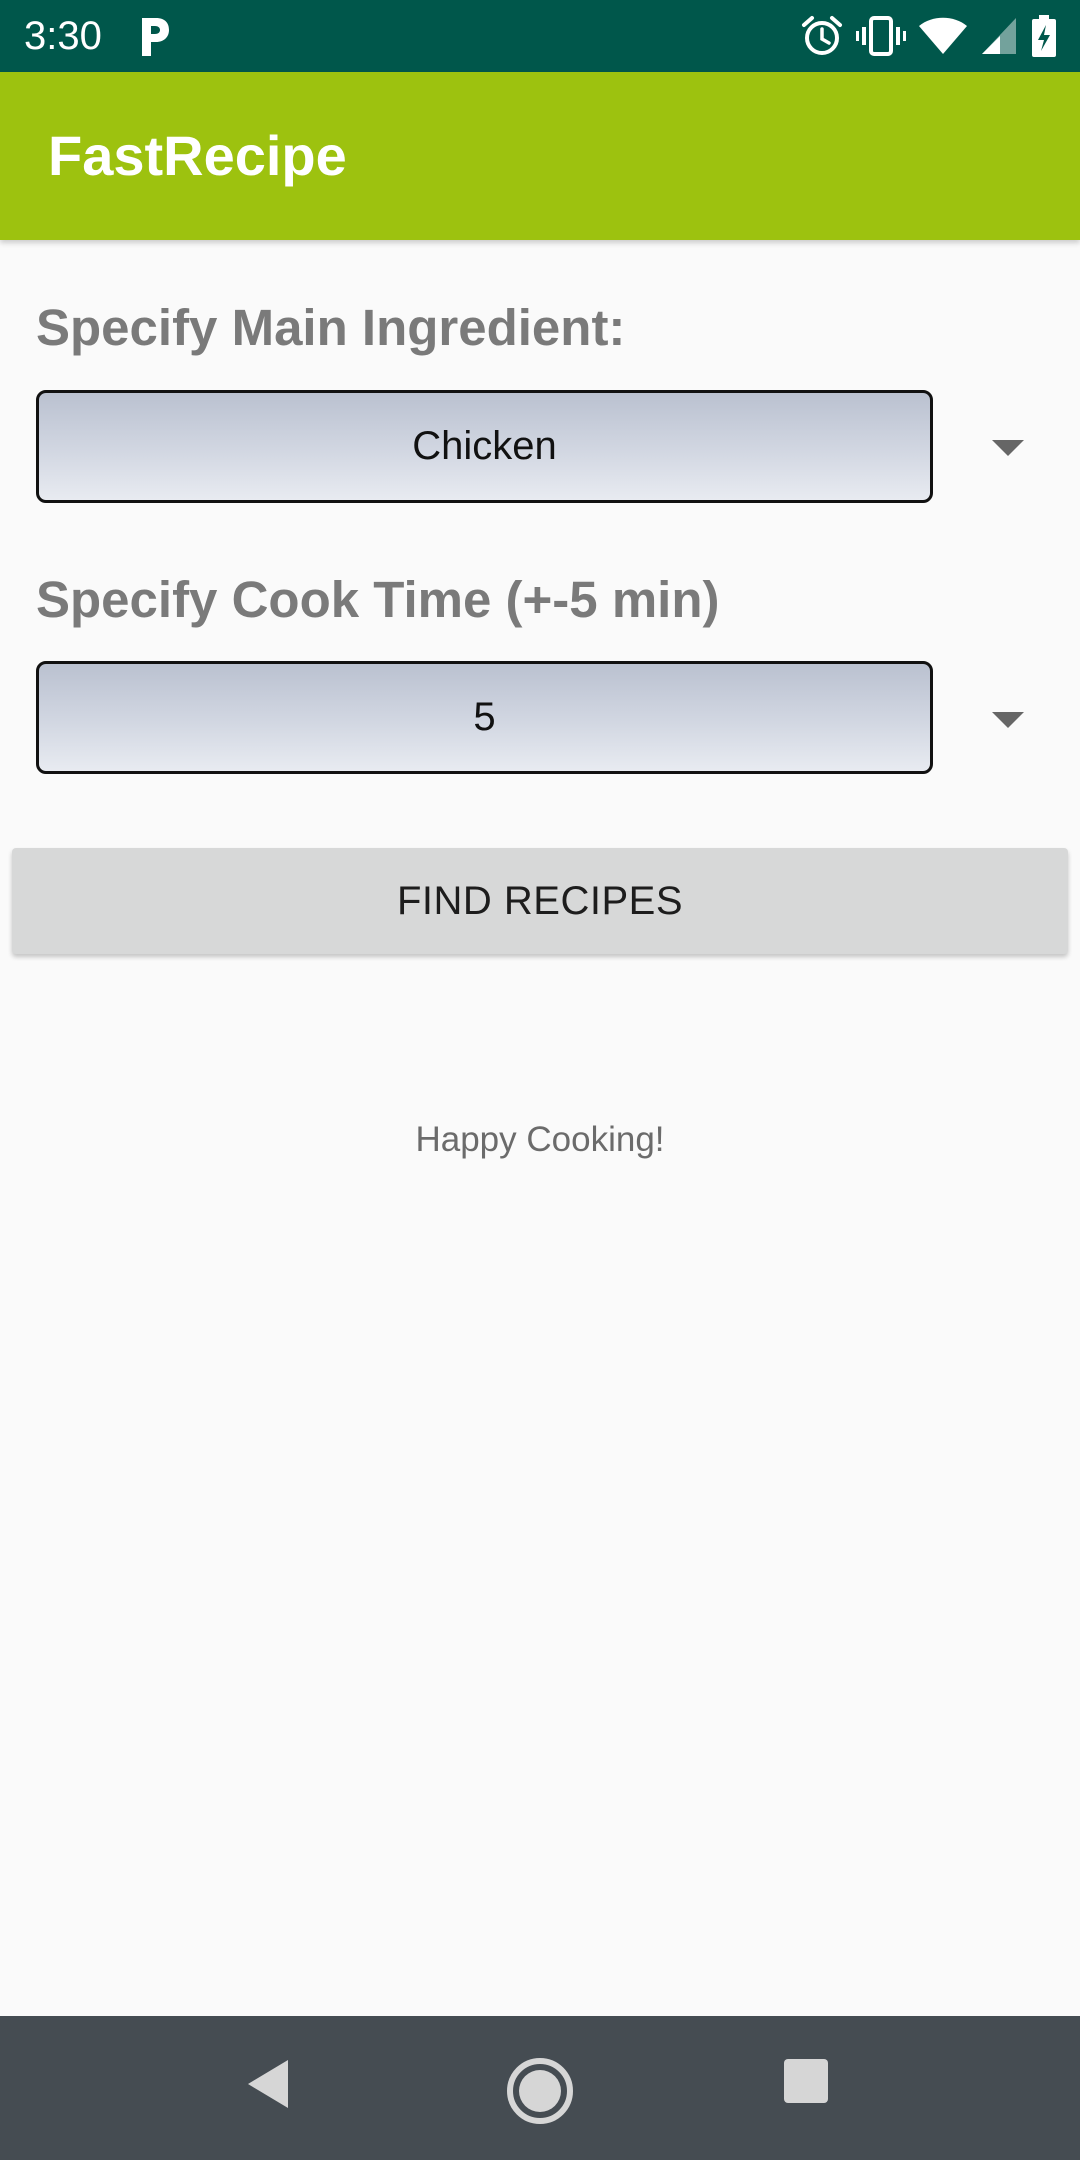 The image size is (1080, 2160). I want to click on ingredient-selected-value: Chicken, so click(484, 446).